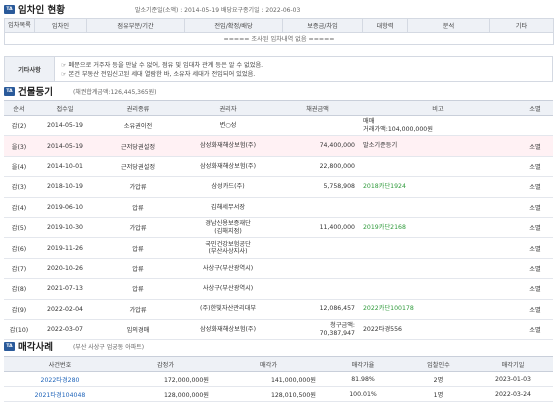  Describe the element at coordinates (438, 228) in the screenshot. I see `bldg-note: 2019카단2168` at that location.